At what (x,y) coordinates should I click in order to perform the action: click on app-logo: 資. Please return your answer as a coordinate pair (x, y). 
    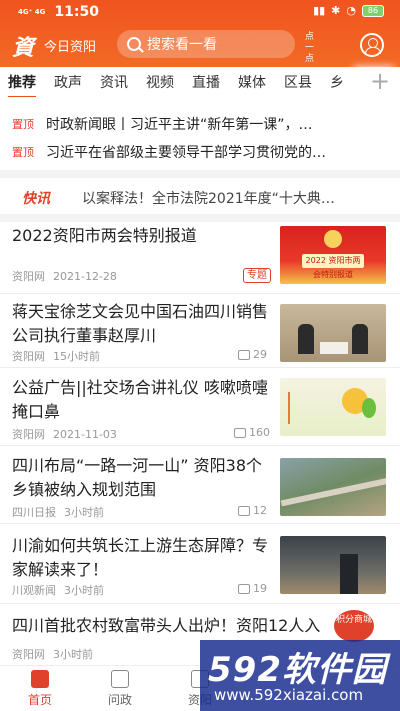
    Looking at the image, I should click on (23, 48).